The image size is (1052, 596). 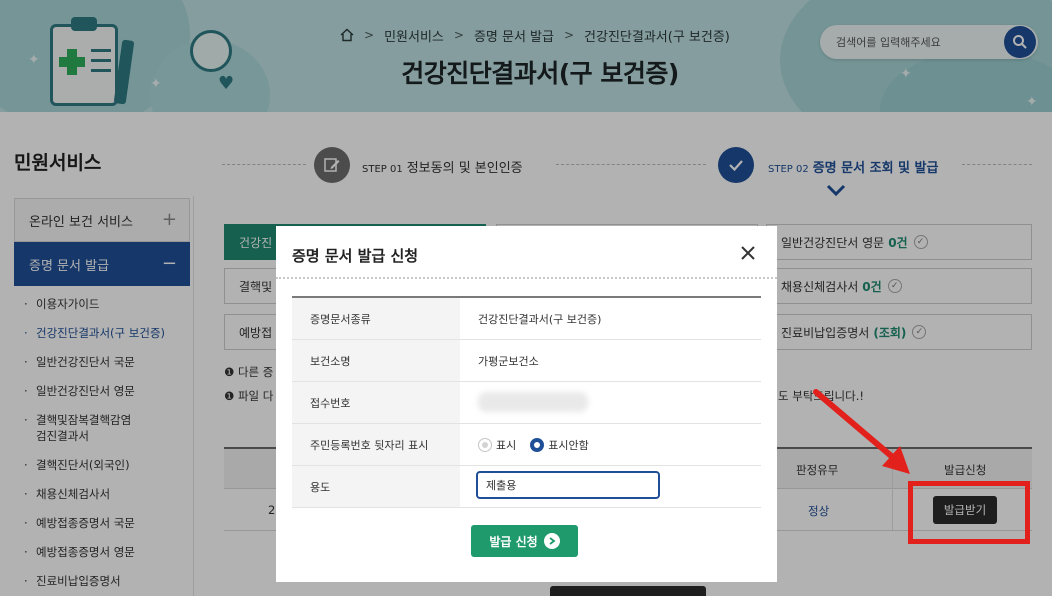 I want to click on field-value: 건강진단결과서(구 보건증), so click(x=540, y=319).